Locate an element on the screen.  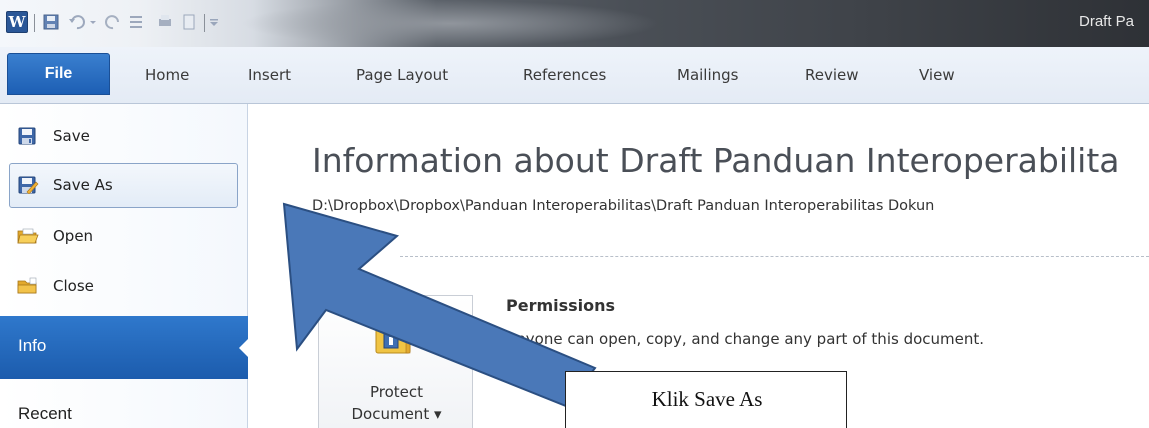
tab-home: Home is located at coordinates (167, 75).